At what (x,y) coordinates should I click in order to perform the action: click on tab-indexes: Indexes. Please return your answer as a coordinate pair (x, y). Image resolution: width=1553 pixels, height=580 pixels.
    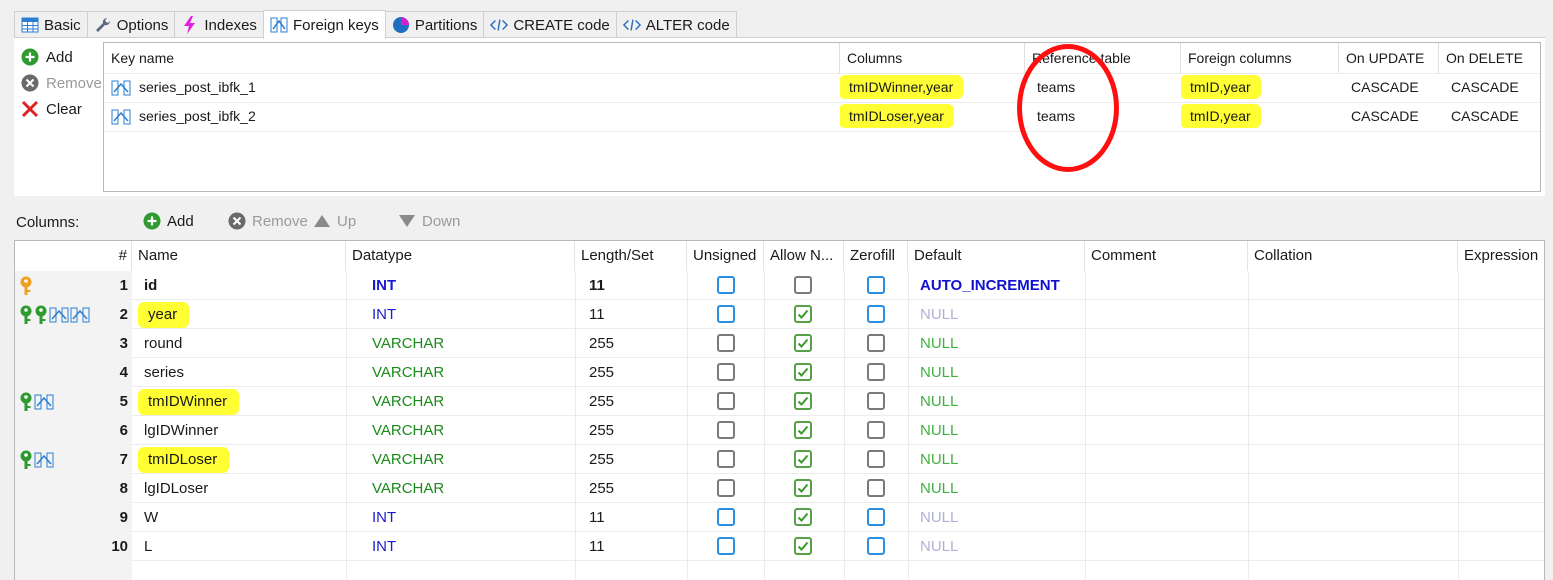
    Looking at the image, I should click on (219, 24).